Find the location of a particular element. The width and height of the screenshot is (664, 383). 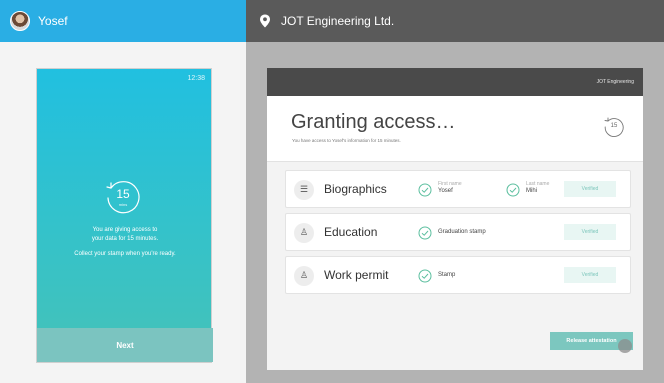

stamp-value: Stamp is located at coordinates (447, 275).